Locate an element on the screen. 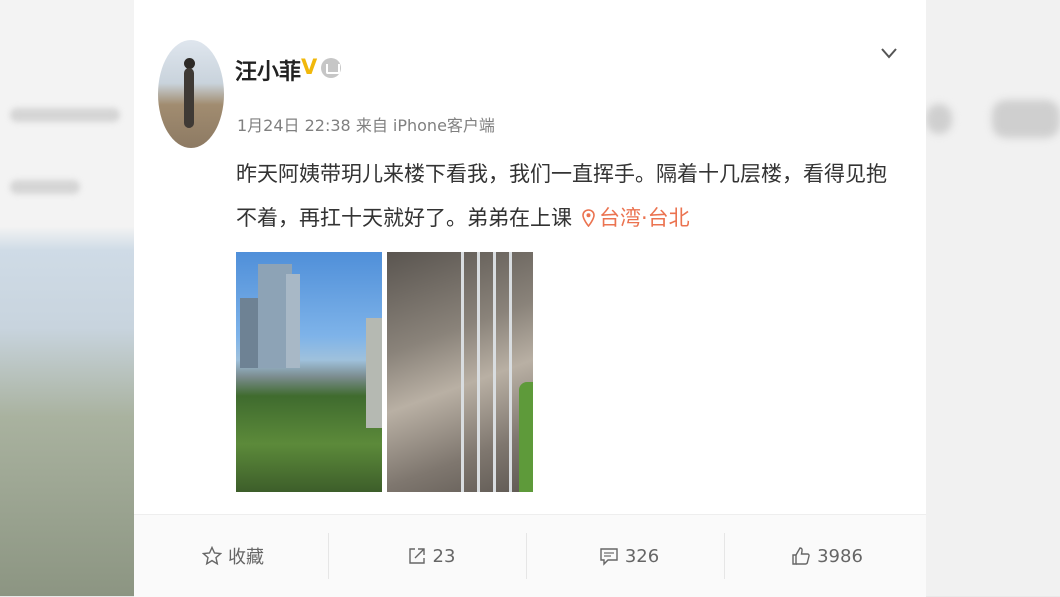 The image size is (1060, 597). location-pin-icon is located at coordinates (588, 218).